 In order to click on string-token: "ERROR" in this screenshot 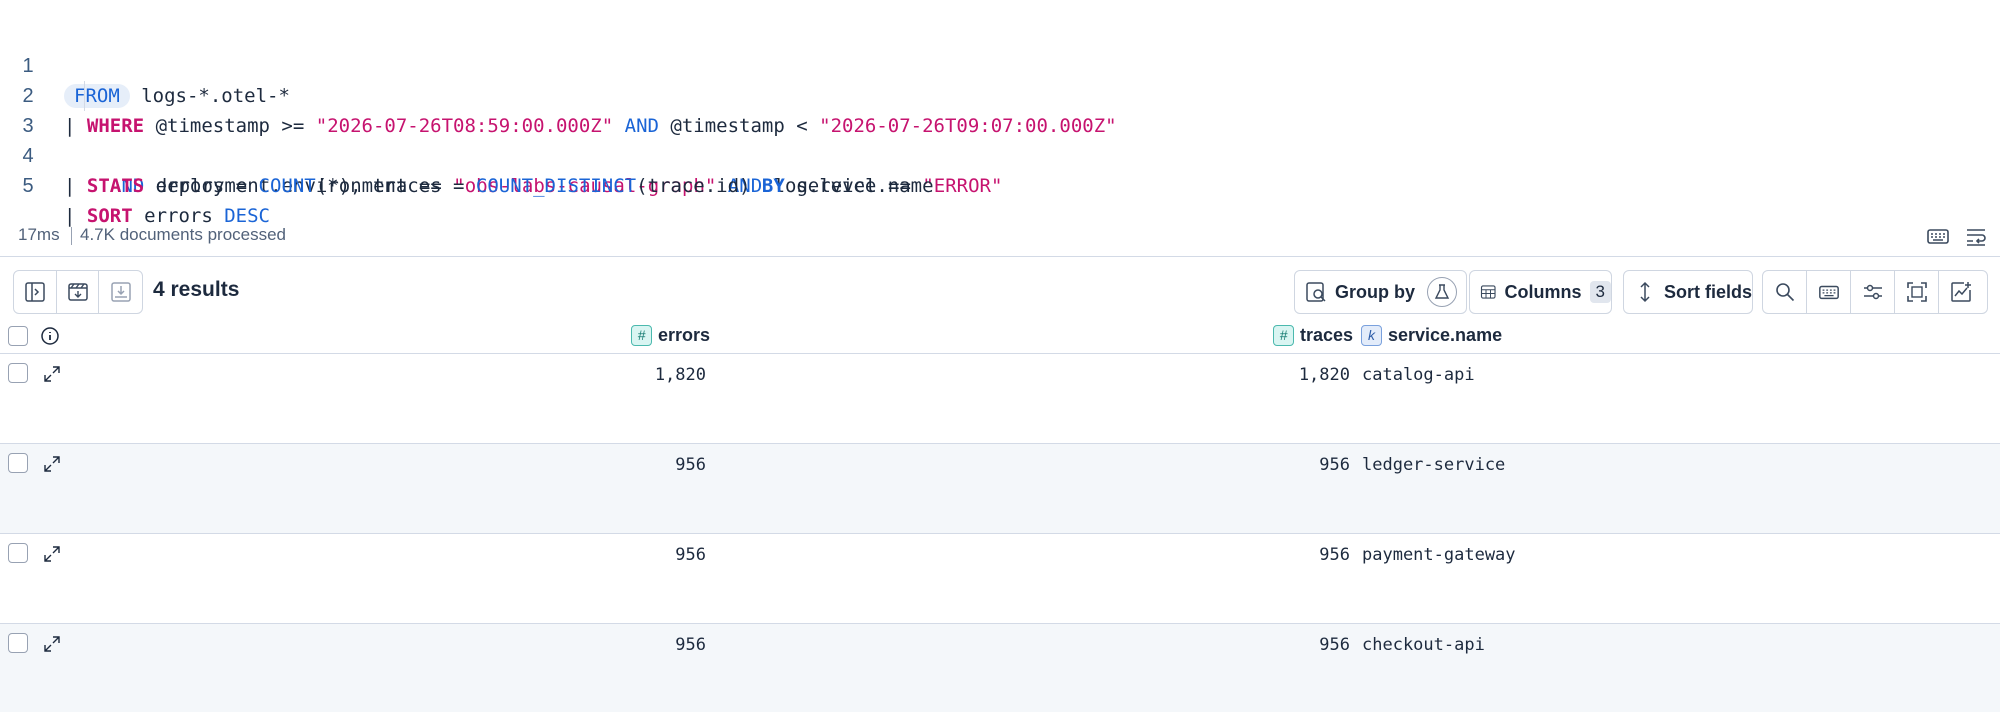, I will do `click(962, 186)`.